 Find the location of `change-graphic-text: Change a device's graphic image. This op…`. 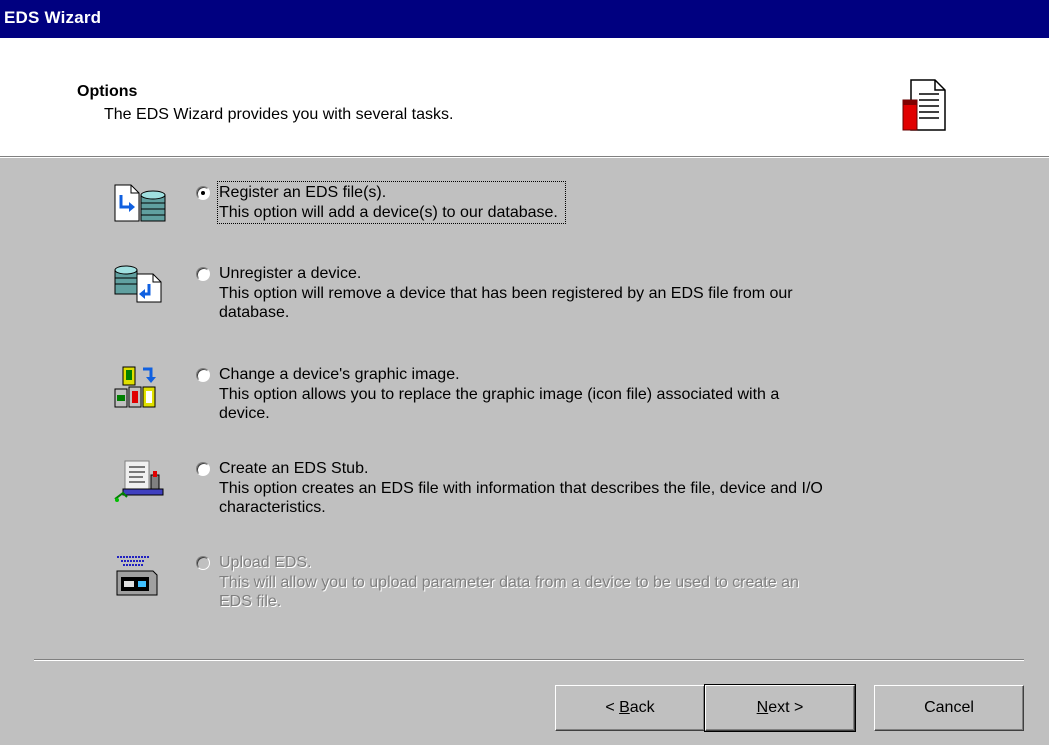

change-graphic-text: Change a device's graphic image. This op… is located at coordinates (599, 394).